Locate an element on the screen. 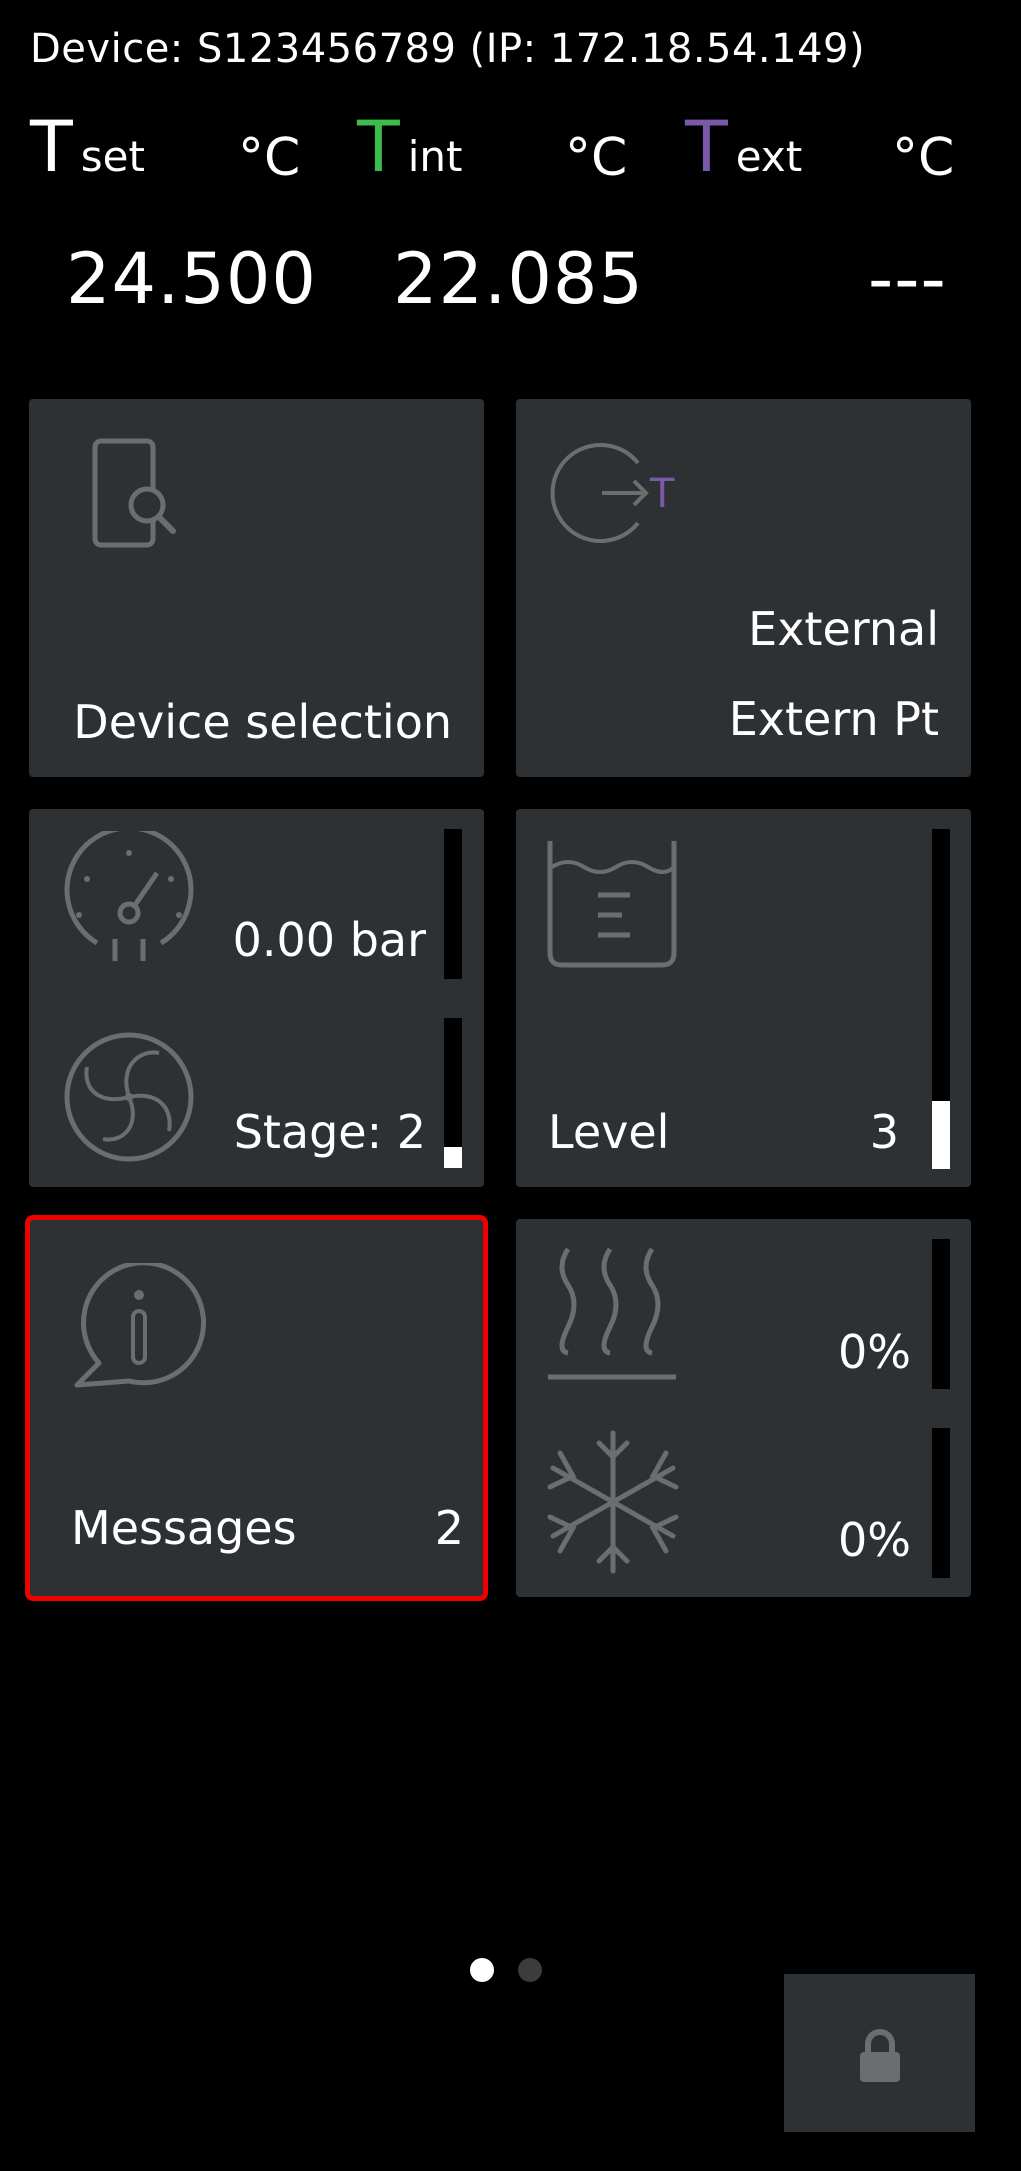 The height and width of the screenshot is (2171, 1021). heating-value: 0% is located at coordinates (874, 1352).